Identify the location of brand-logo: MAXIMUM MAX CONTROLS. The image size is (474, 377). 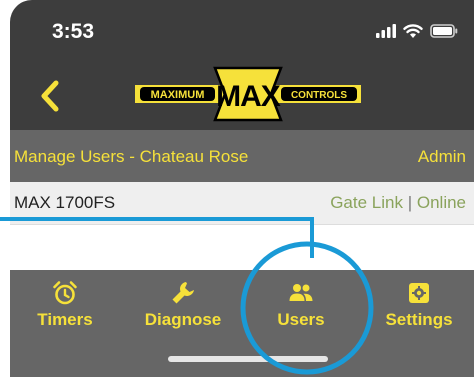
(248, 94).